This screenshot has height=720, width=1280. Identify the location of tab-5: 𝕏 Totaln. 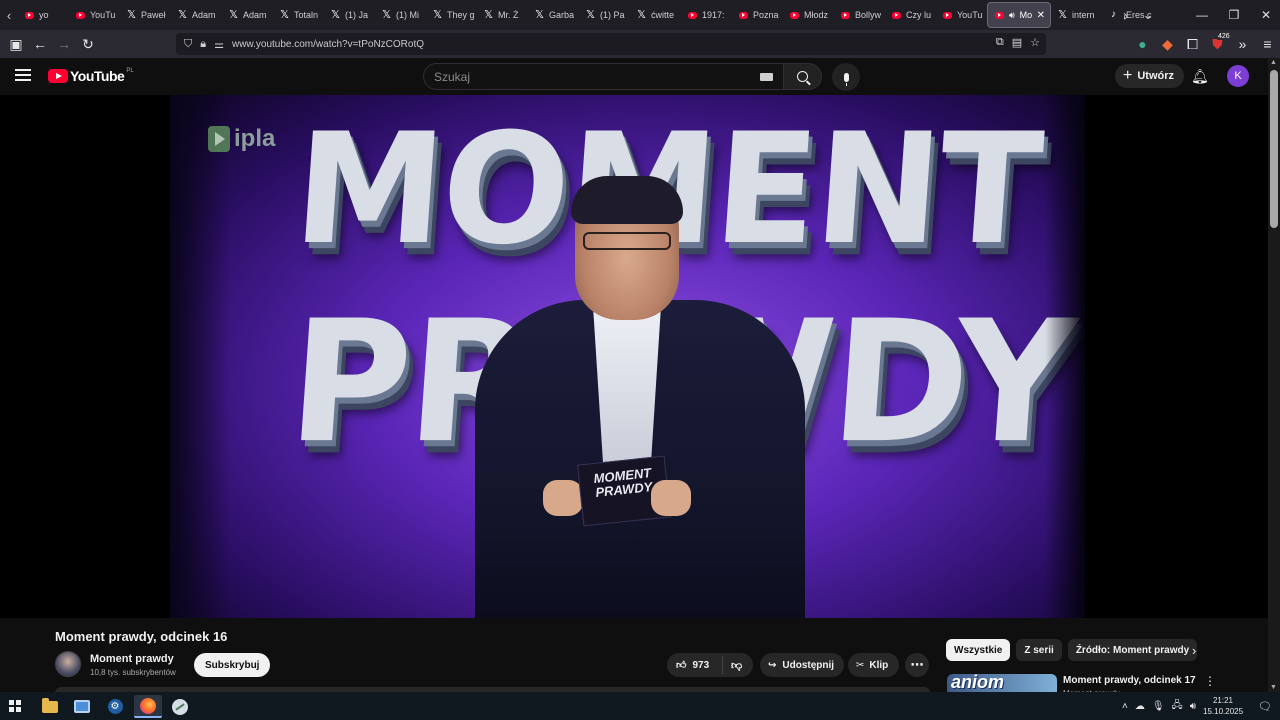
(298, 15).